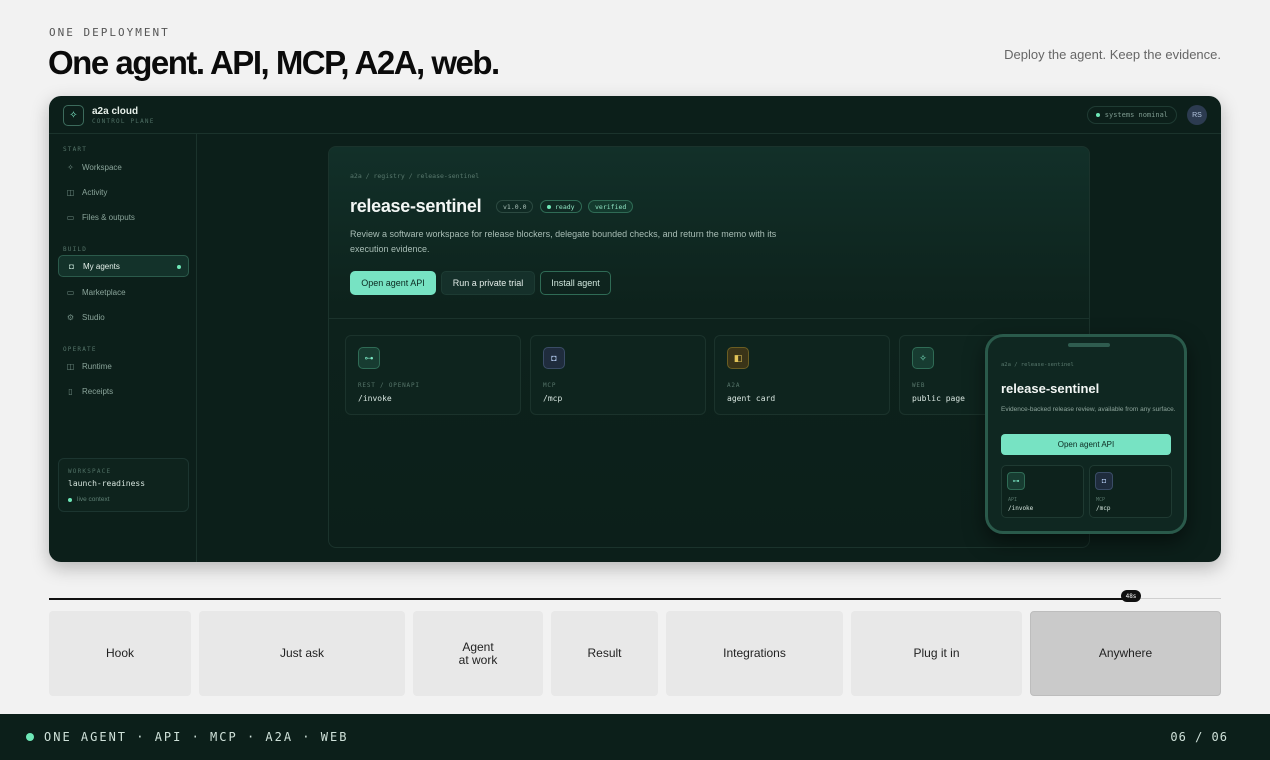 Image resolution: width=1270 pixels, height=760 pixels. I want to click on status-dot, so click(1097, 115).